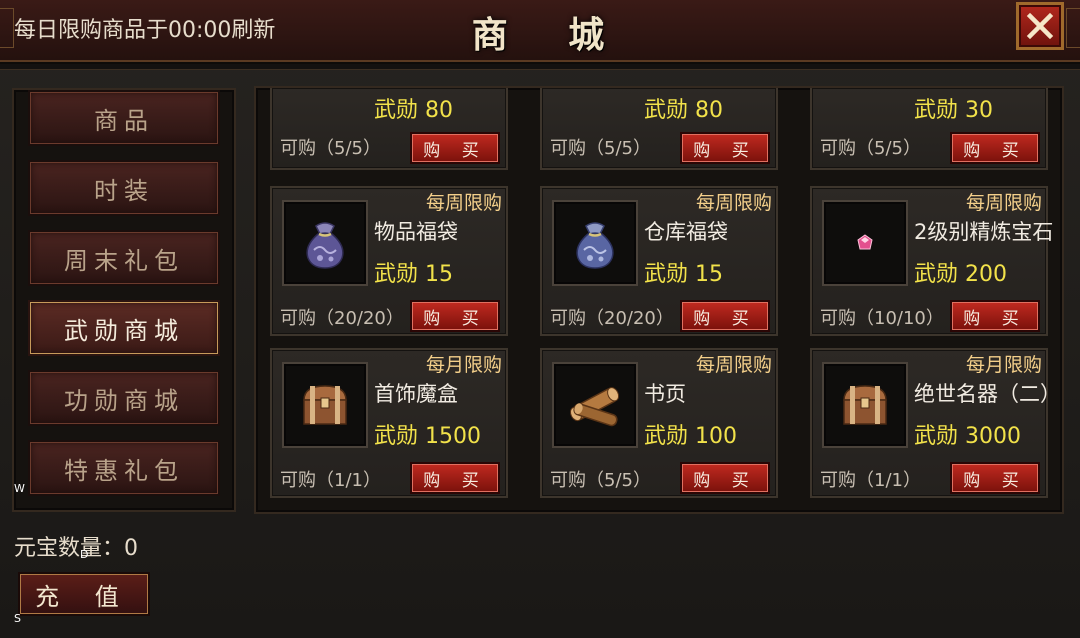 This screenshot has width=1080, height=638. Describe the element at coordinates (953, 110) in the screenshot. I see `item-price: 武勋 30` at that location.